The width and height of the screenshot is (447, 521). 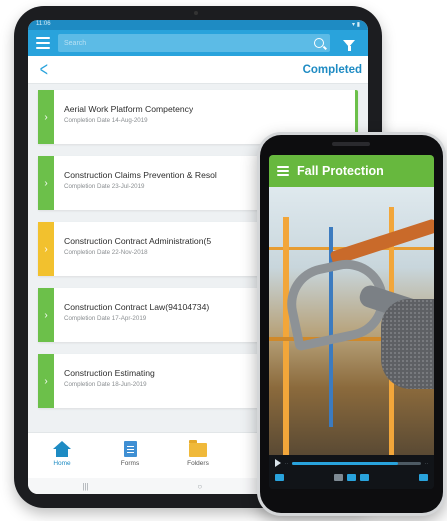 What do you see at coordinates (286, 463) in the screenshot?
I see `elapsed-time: ··` at bounding box center [286, 463].